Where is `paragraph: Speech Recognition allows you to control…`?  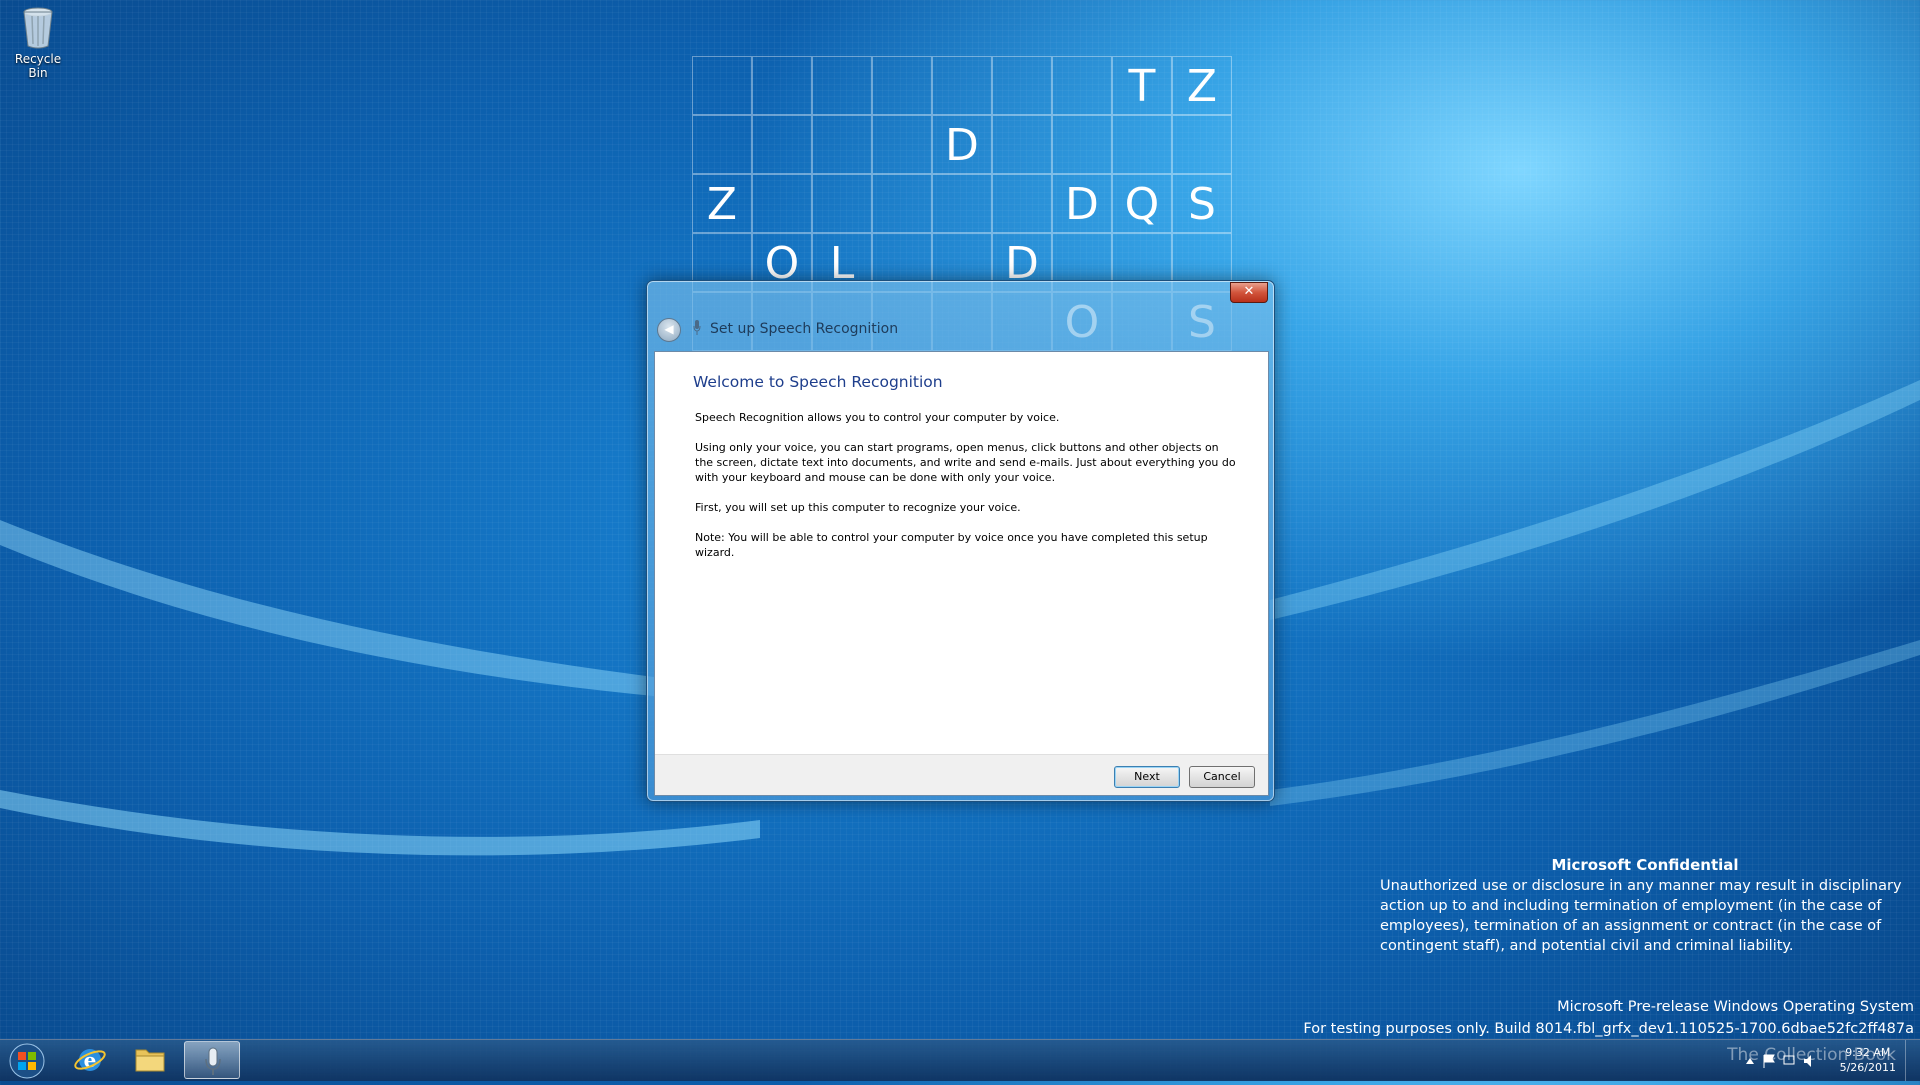 paragraph: Speech Recognition allows you to control… is located at coordinates (877, 417).